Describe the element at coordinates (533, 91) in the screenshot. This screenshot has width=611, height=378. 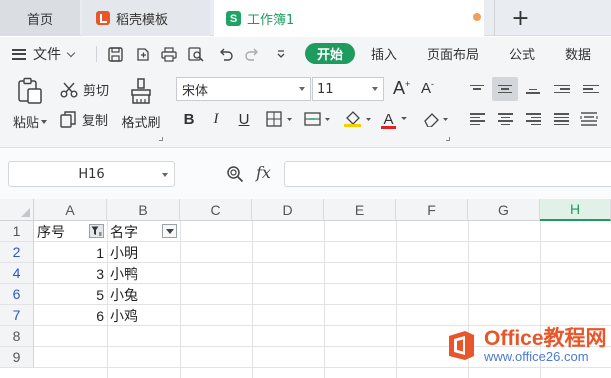
I see `align-bottom-button` at that location.